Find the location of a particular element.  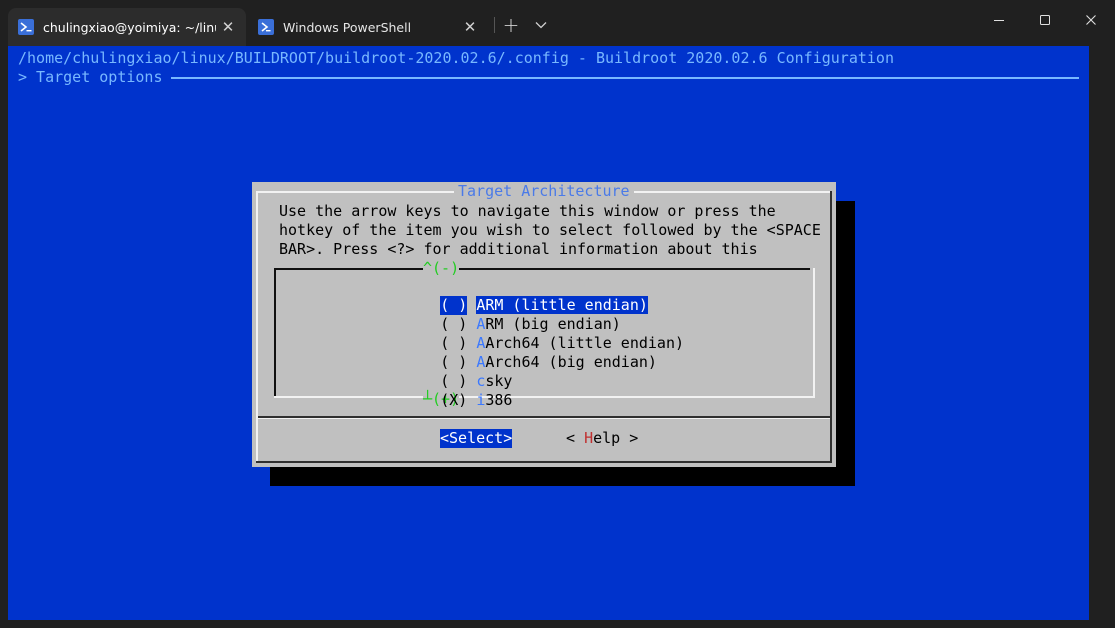

help-button: < Help > is located at coordinates (602, 438).